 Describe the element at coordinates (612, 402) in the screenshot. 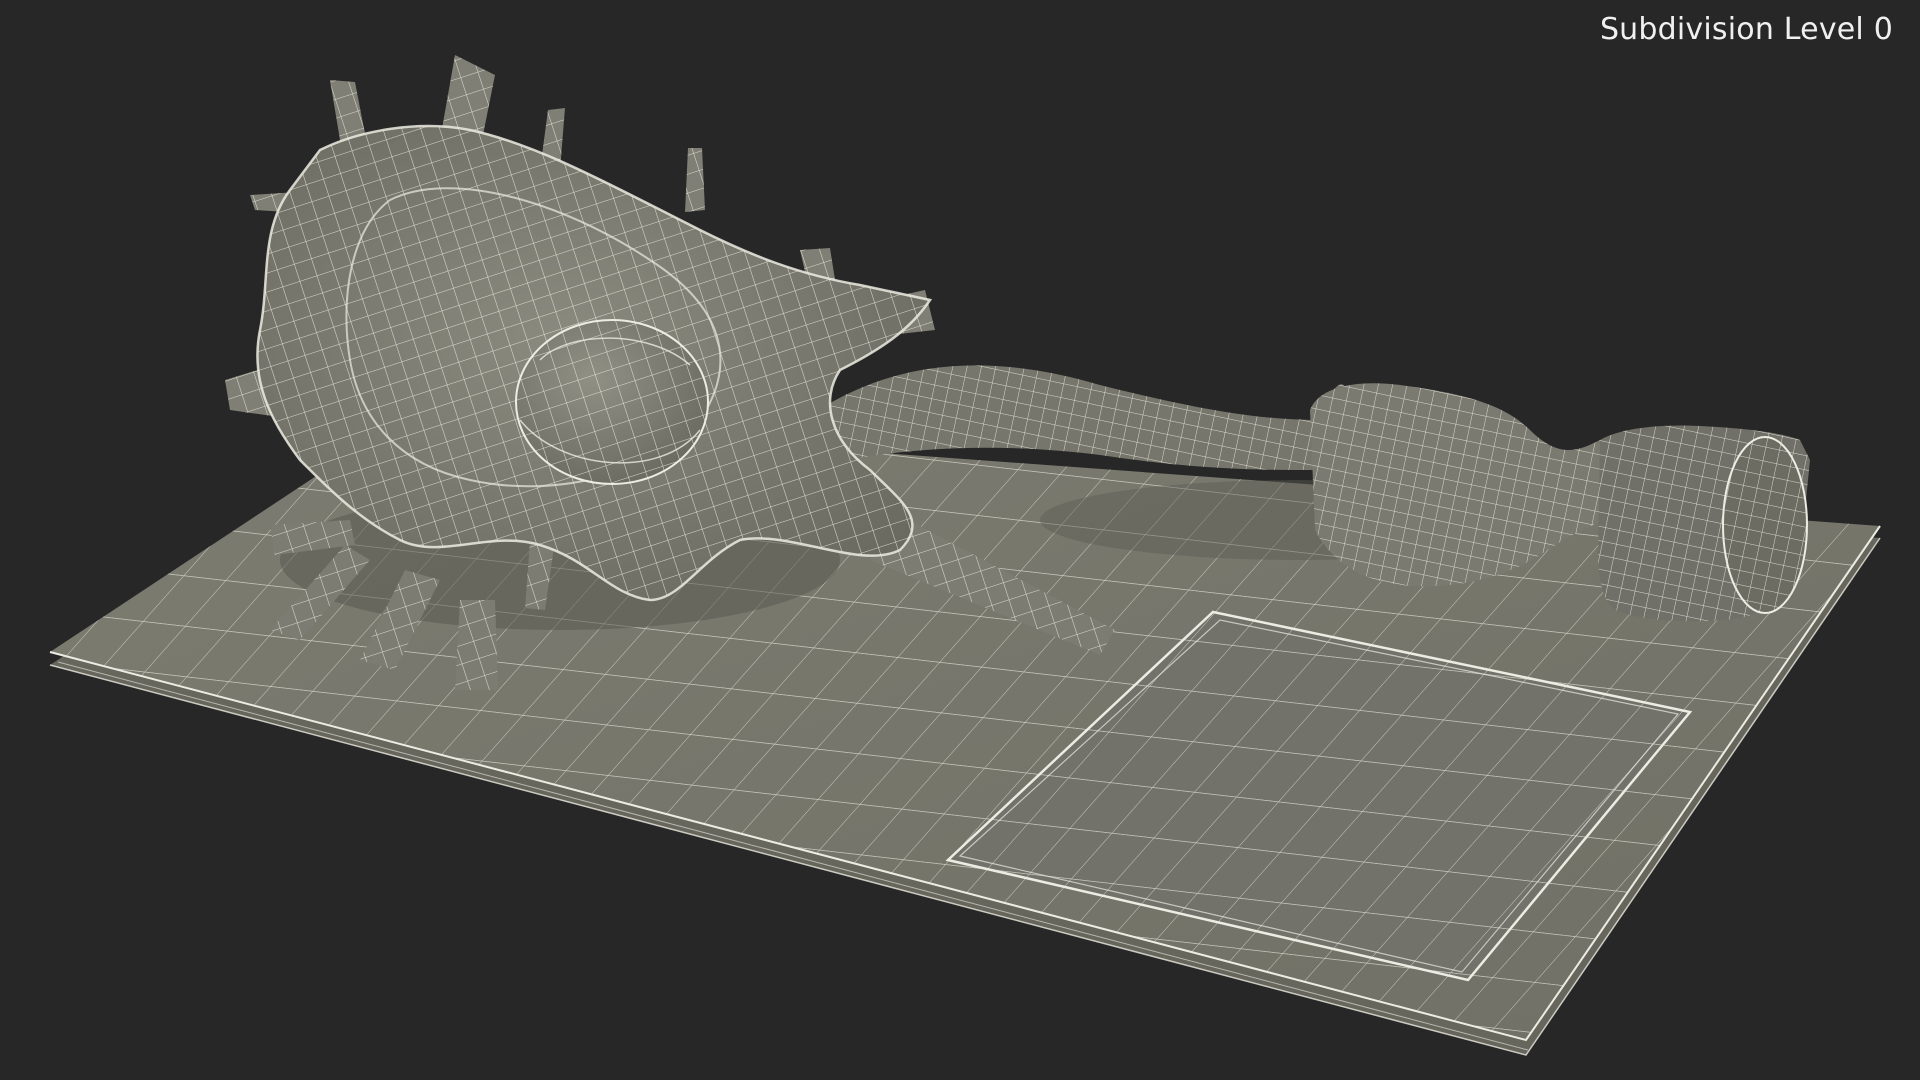

I see `nucleus` at that location.